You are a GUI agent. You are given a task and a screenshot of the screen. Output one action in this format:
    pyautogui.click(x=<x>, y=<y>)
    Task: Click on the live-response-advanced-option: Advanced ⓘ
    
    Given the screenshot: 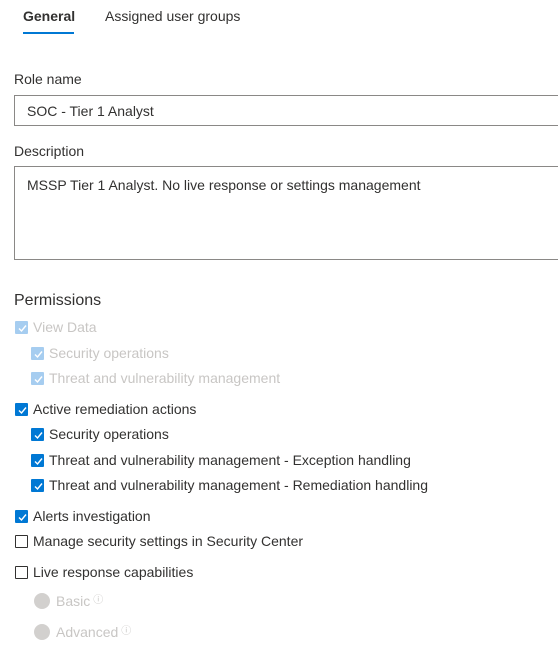 What is the action you would take?
    pyautogui.click(x=82, y=632)
    